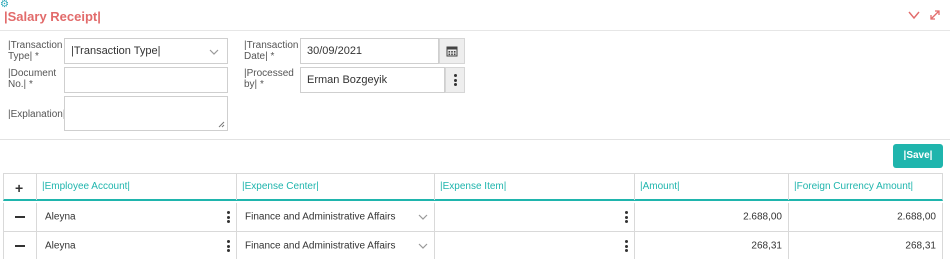 The image size is (950, 259). What do you see at coordinates (136, 187) in the screenshot?
I see `column-header-employee-account: |Employee Account|` at bounding box center [136, 187].